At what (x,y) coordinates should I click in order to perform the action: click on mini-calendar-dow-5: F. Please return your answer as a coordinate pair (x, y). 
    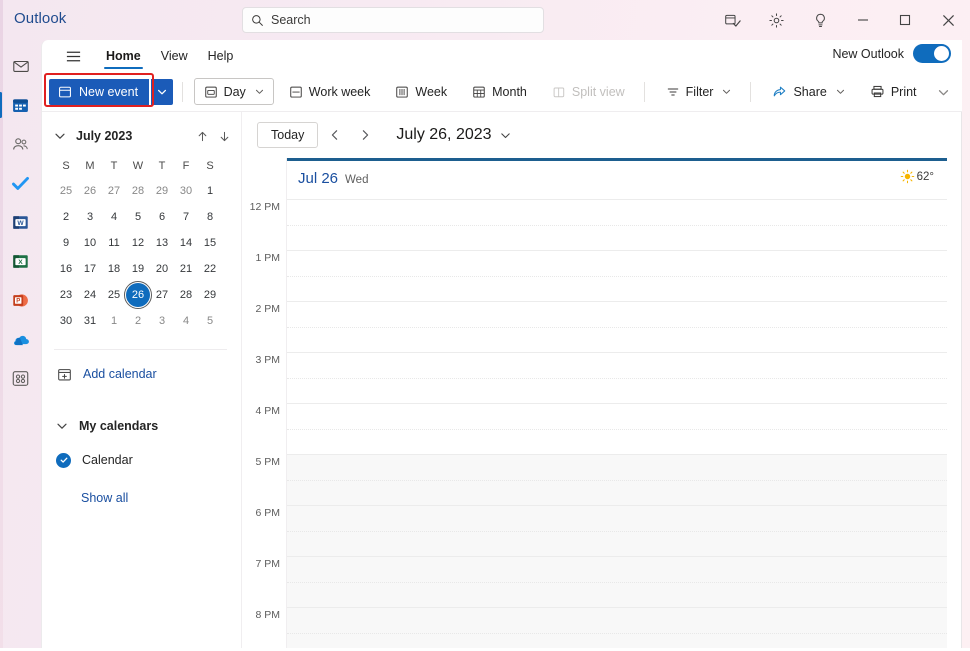
    Looking at the image, I should click on (186, 166).